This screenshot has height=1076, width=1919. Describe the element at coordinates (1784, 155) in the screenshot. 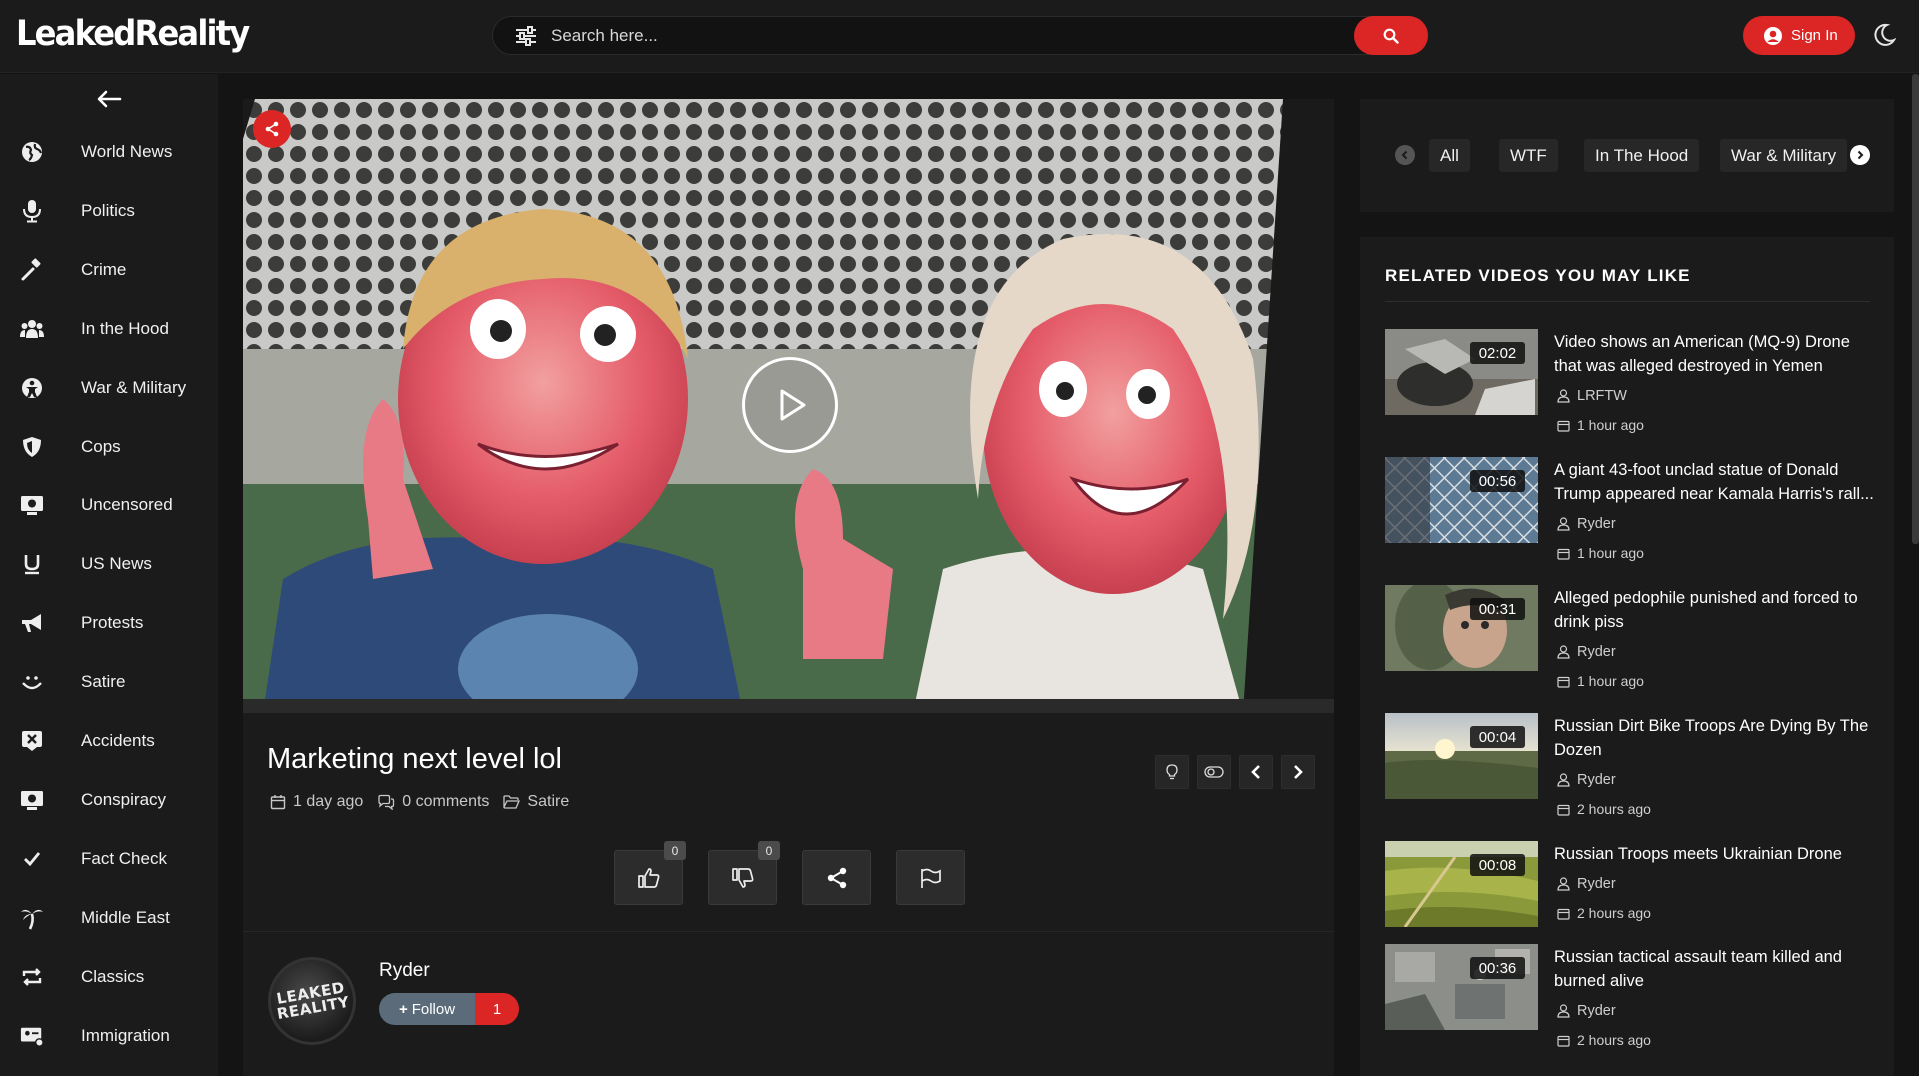

I see `category-chip-war-military: War & Military` at that location.